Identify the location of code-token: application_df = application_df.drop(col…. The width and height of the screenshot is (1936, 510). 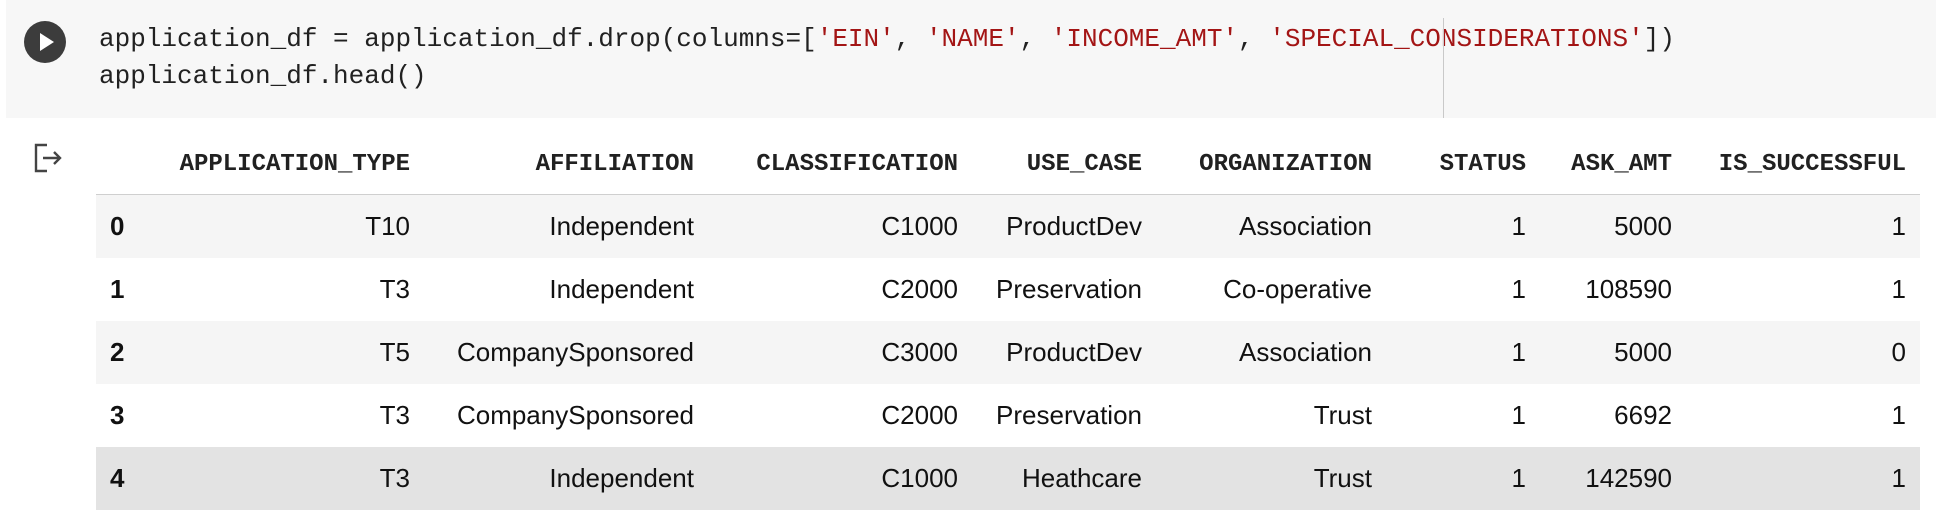
(458, 39).